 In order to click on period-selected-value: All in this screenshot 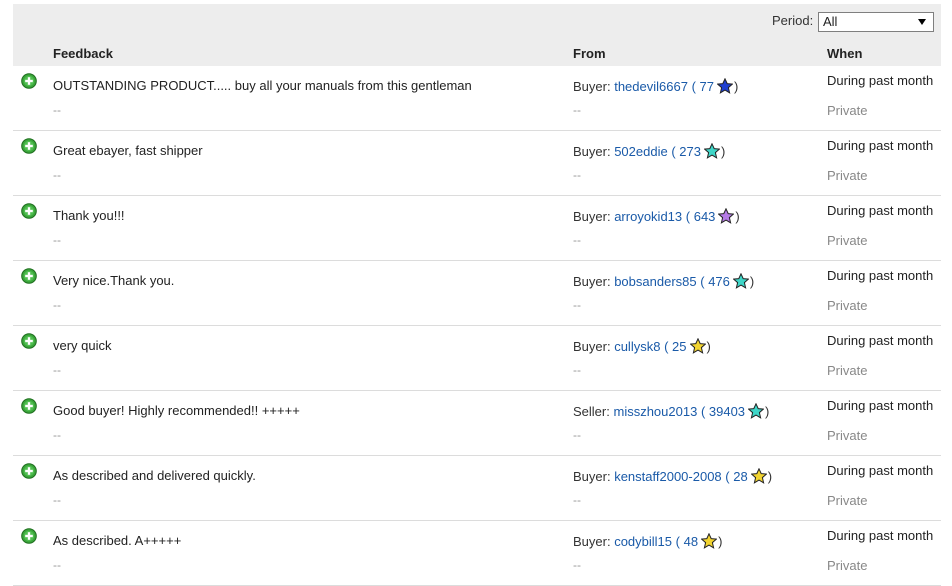, I will do `click(830, 21)`.